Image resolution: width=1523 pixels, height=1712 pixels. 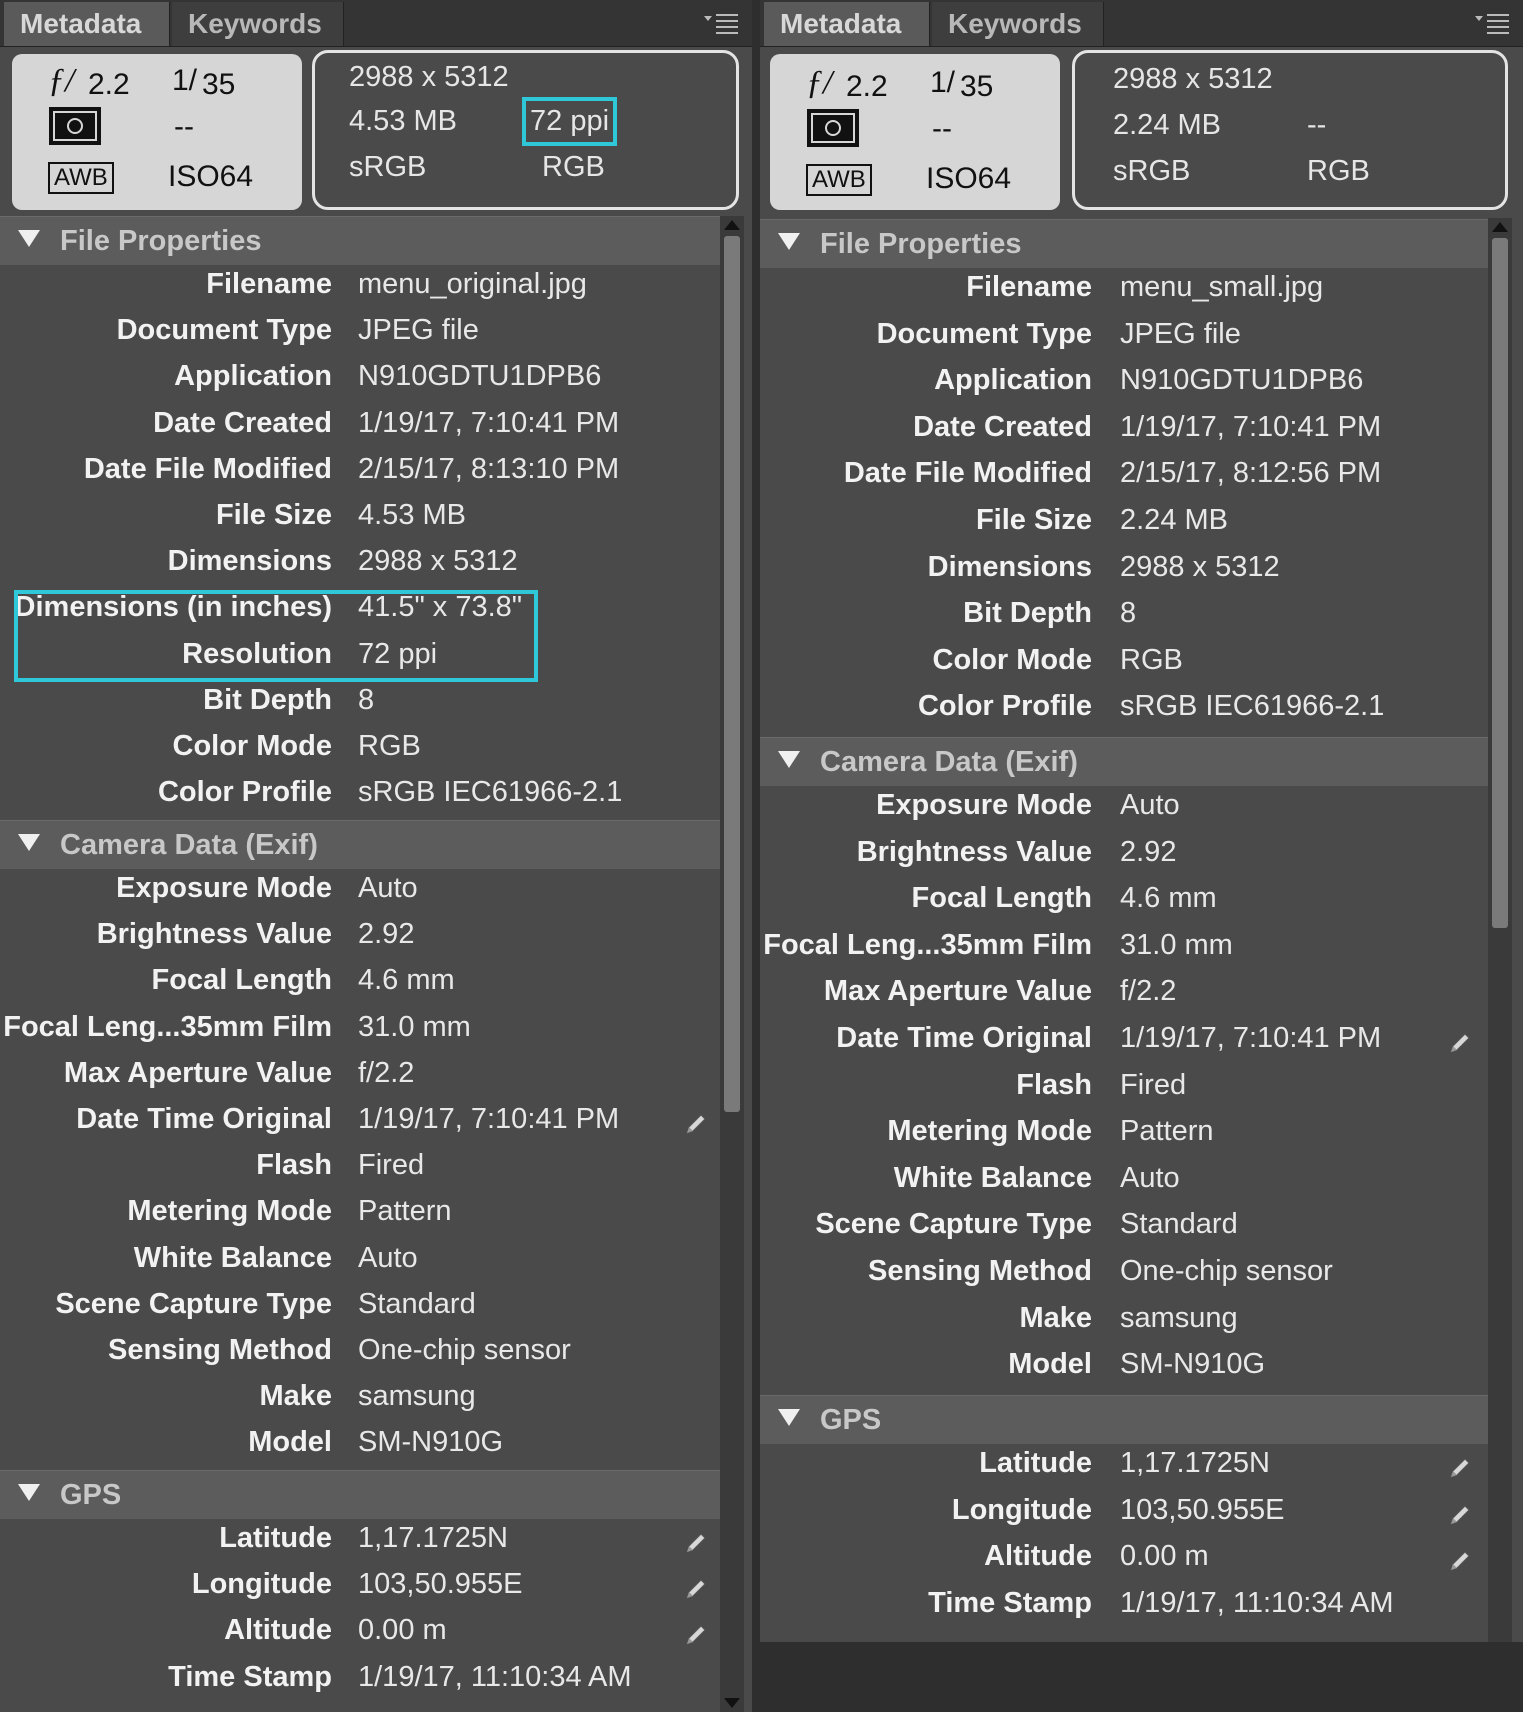 I want to click on metadata-value: 2/15/17, 8:12:56 PM, so click(x=1250, y=473).